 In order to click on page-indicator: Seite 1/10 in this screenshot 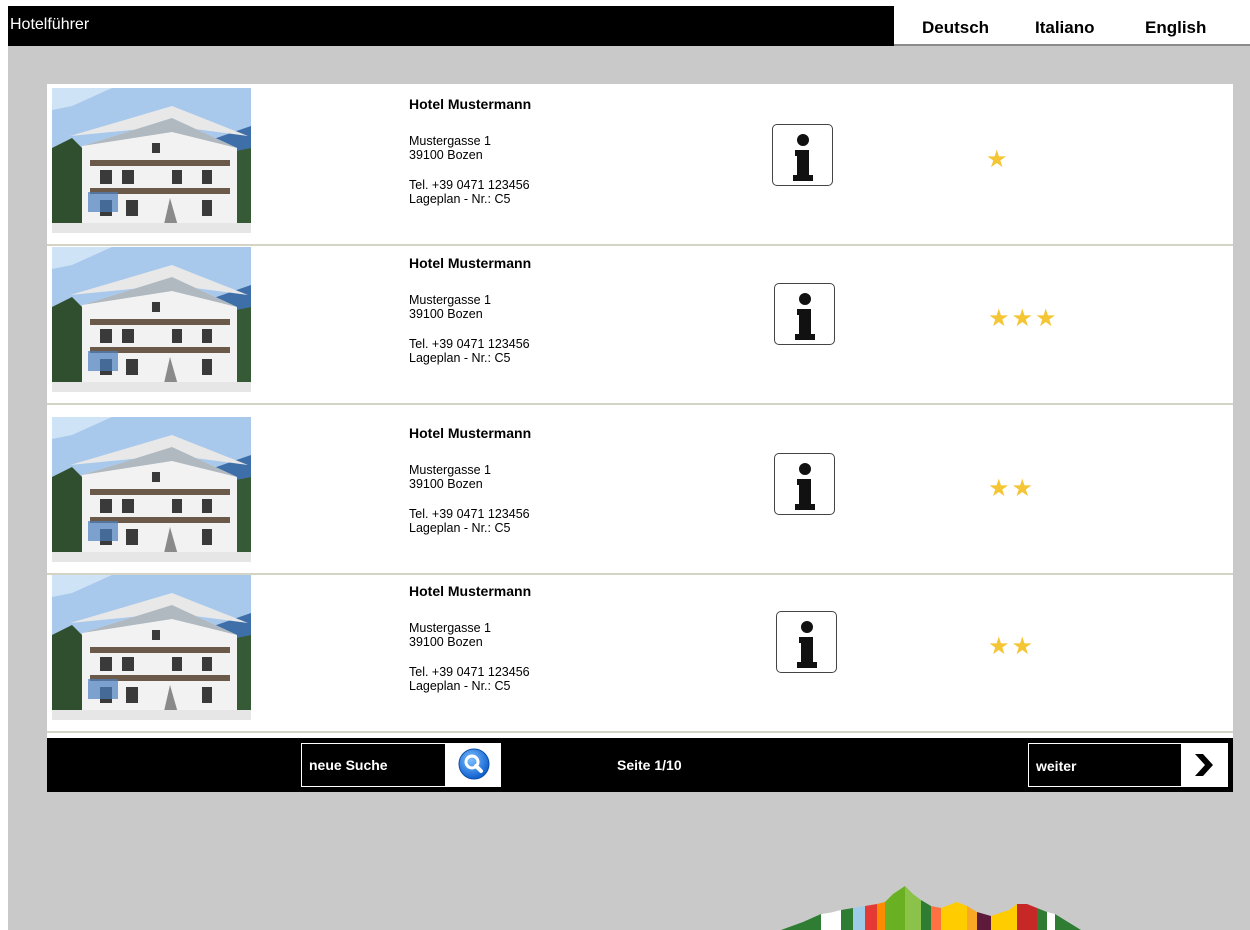, I will do `click(649, 765)`.